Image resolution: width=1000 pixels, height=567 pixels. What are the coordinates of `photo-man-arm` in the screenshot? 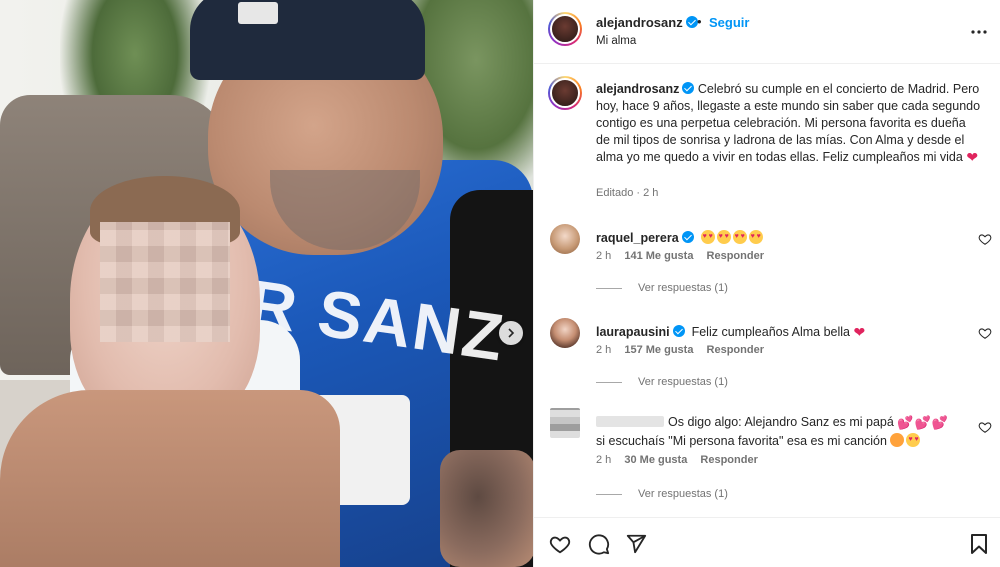 It's located at (170, 478).